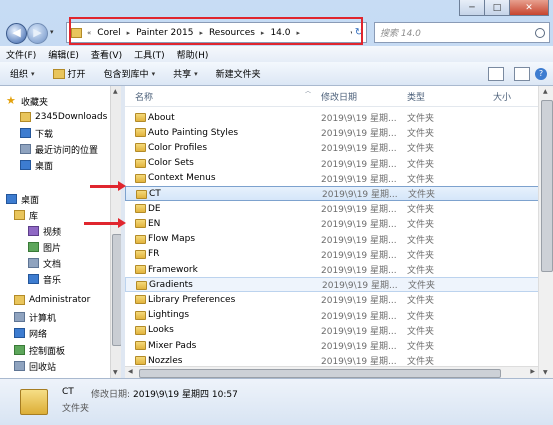 The width and height of the screenshot is (553, 425). What do you see at coordinates (339, 147) in the screenshot?
I see `table-row: Color Profiles 2019\9\19 星期... 文件夹` at bounding box center [339, 147].